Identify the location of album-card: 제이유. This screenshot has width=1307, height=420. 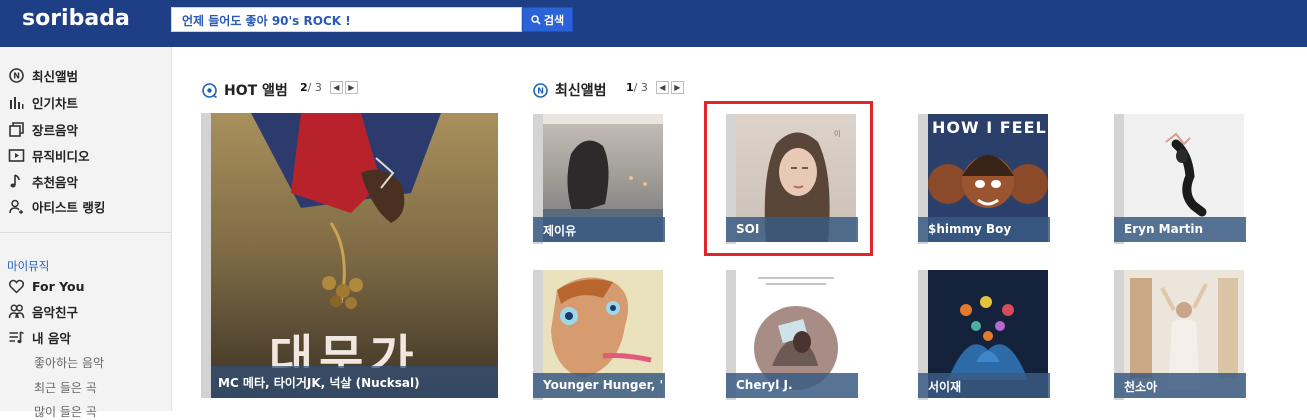
(599, 179).